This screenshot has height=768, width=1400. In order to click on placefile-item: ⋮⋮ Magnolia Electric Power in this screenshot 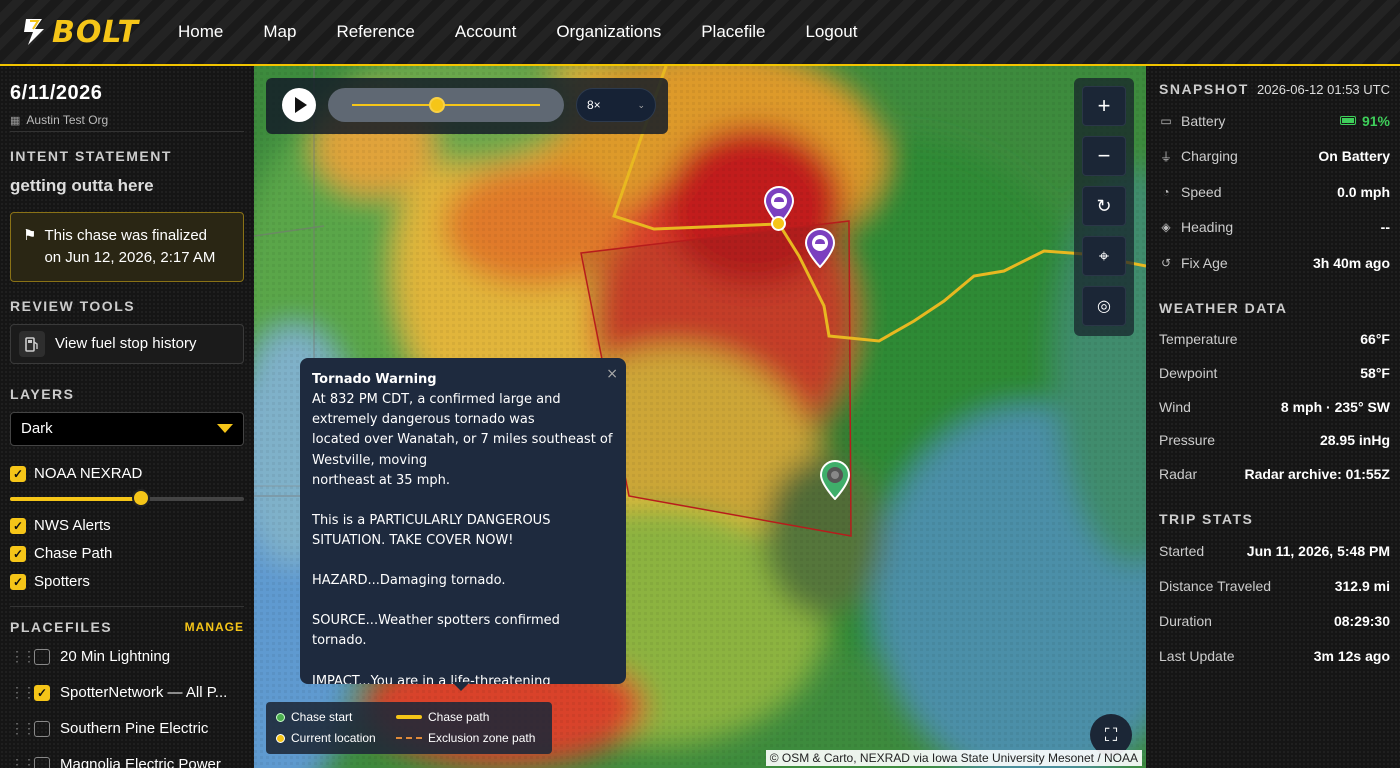, I will do `click(127, 757)`.